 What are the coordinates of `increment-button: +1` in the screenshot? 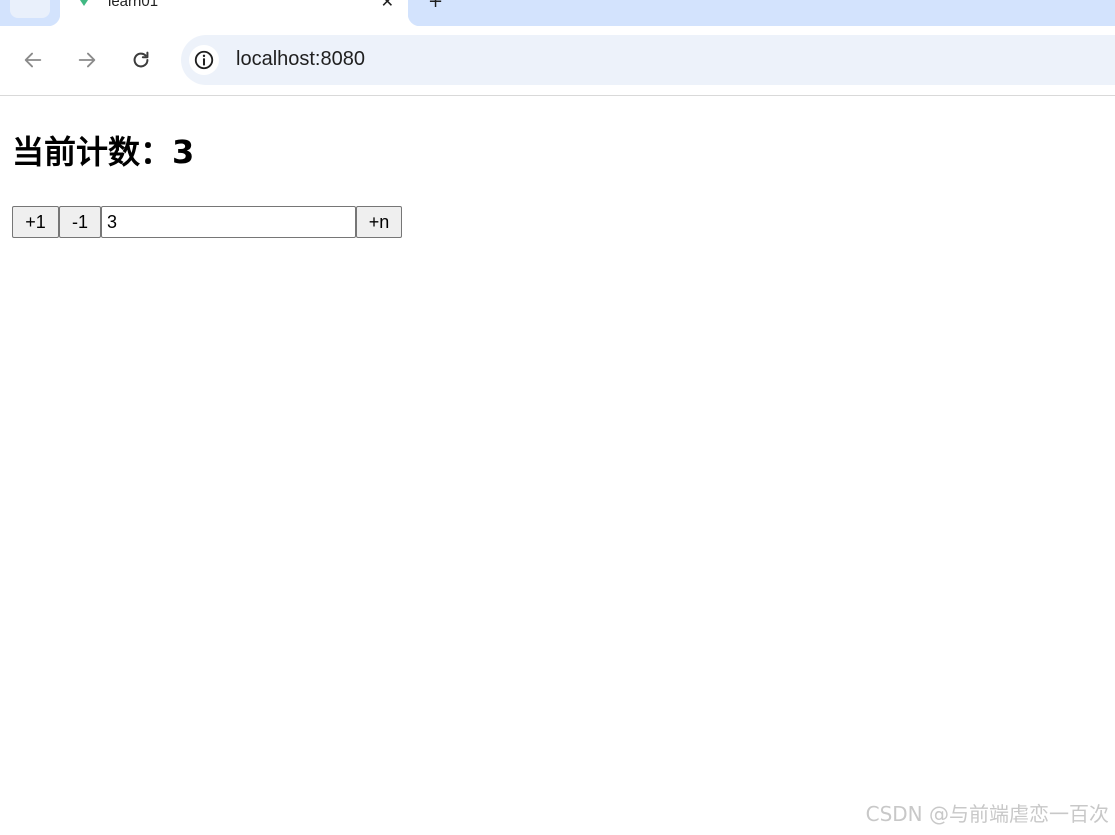 It's located at (35, 222).